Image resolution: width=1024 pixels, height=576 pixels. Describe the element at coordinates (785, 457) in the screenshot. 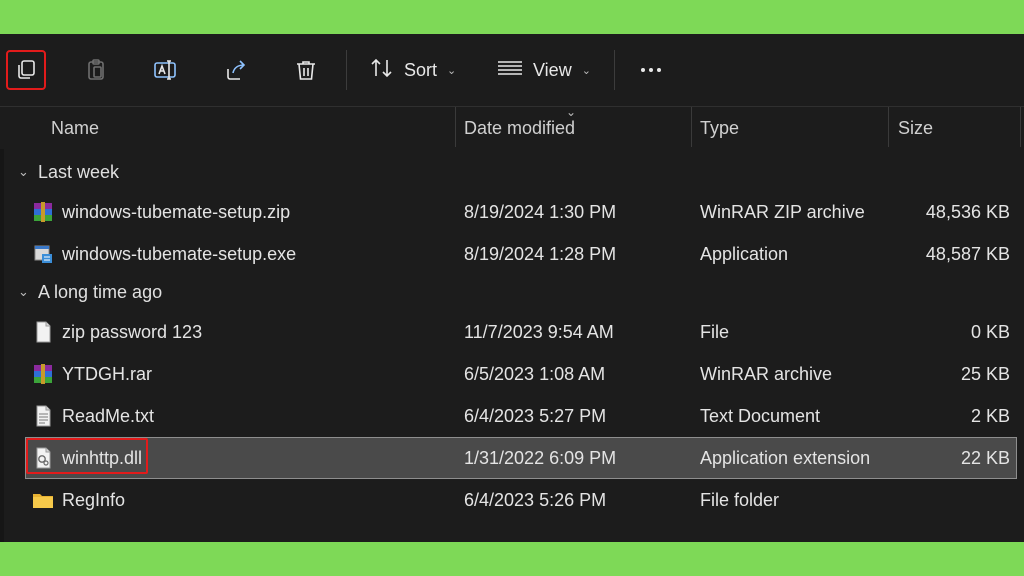

I see `file-type: Application extension` at that location.